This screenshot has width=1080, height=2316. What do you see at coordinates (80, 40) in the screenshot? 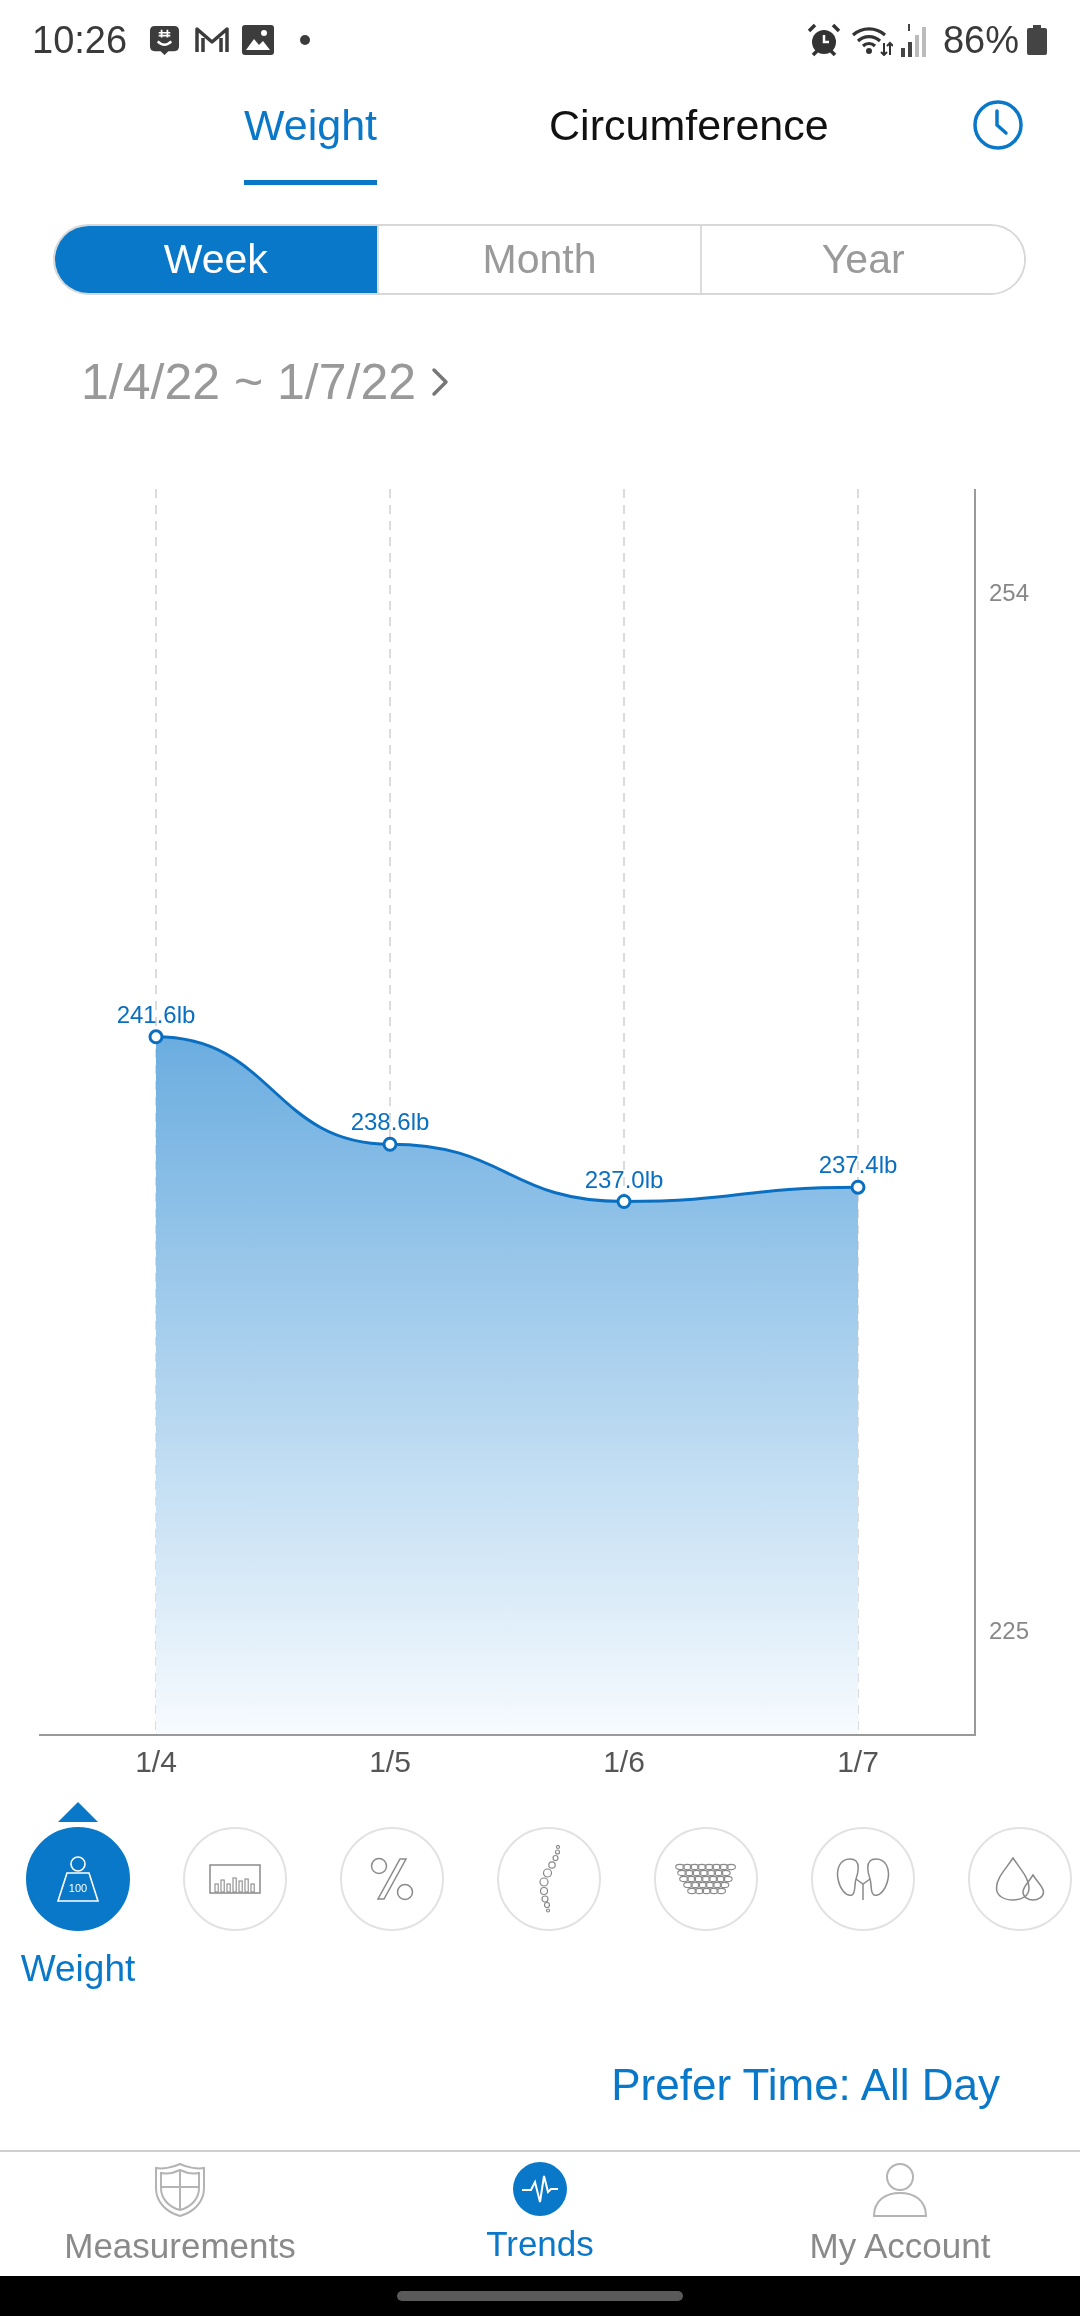
I see `status-time: 10:26` at bounding box center [80, 40].